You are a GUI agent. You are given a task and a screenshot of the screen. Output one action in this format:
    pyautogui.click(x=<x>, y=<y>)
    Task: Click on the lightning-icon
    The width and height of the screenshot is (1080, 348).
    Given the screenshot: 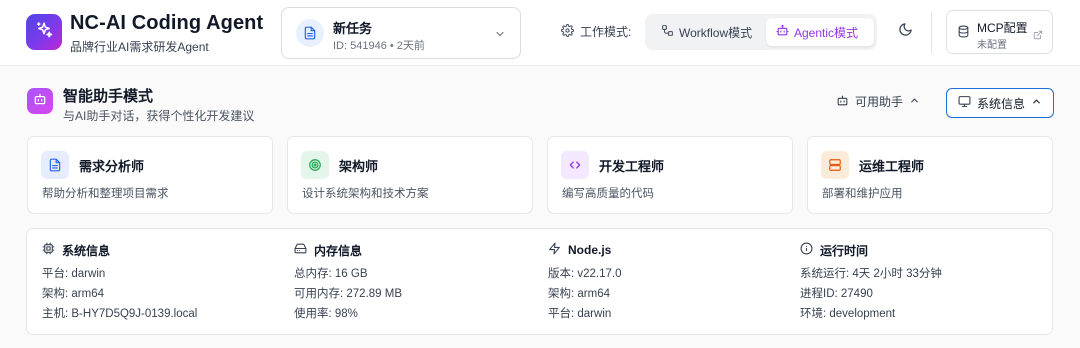 What is the action you would take?
    pyautogui.click(x=554, y=250)
    